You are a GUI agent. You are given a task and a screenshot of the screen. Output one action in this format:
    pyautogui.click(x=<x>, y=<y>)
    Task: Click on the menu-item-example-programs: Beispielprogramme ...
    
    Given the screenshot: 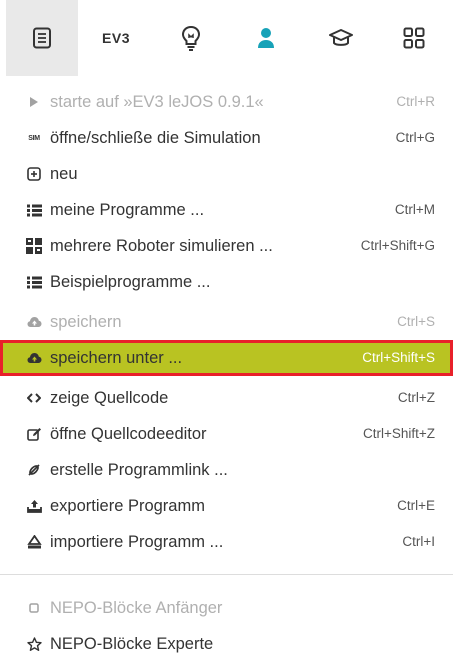 What is the action you would take?
    pyautogui.click(x=226, y=282)
    